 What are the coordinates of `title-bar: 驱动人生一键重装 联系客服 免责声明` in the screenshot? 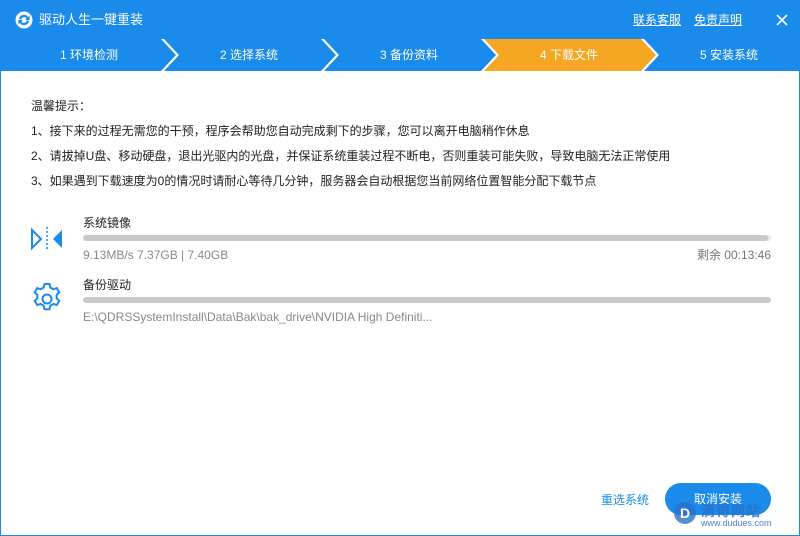 It's located at (400, 20).